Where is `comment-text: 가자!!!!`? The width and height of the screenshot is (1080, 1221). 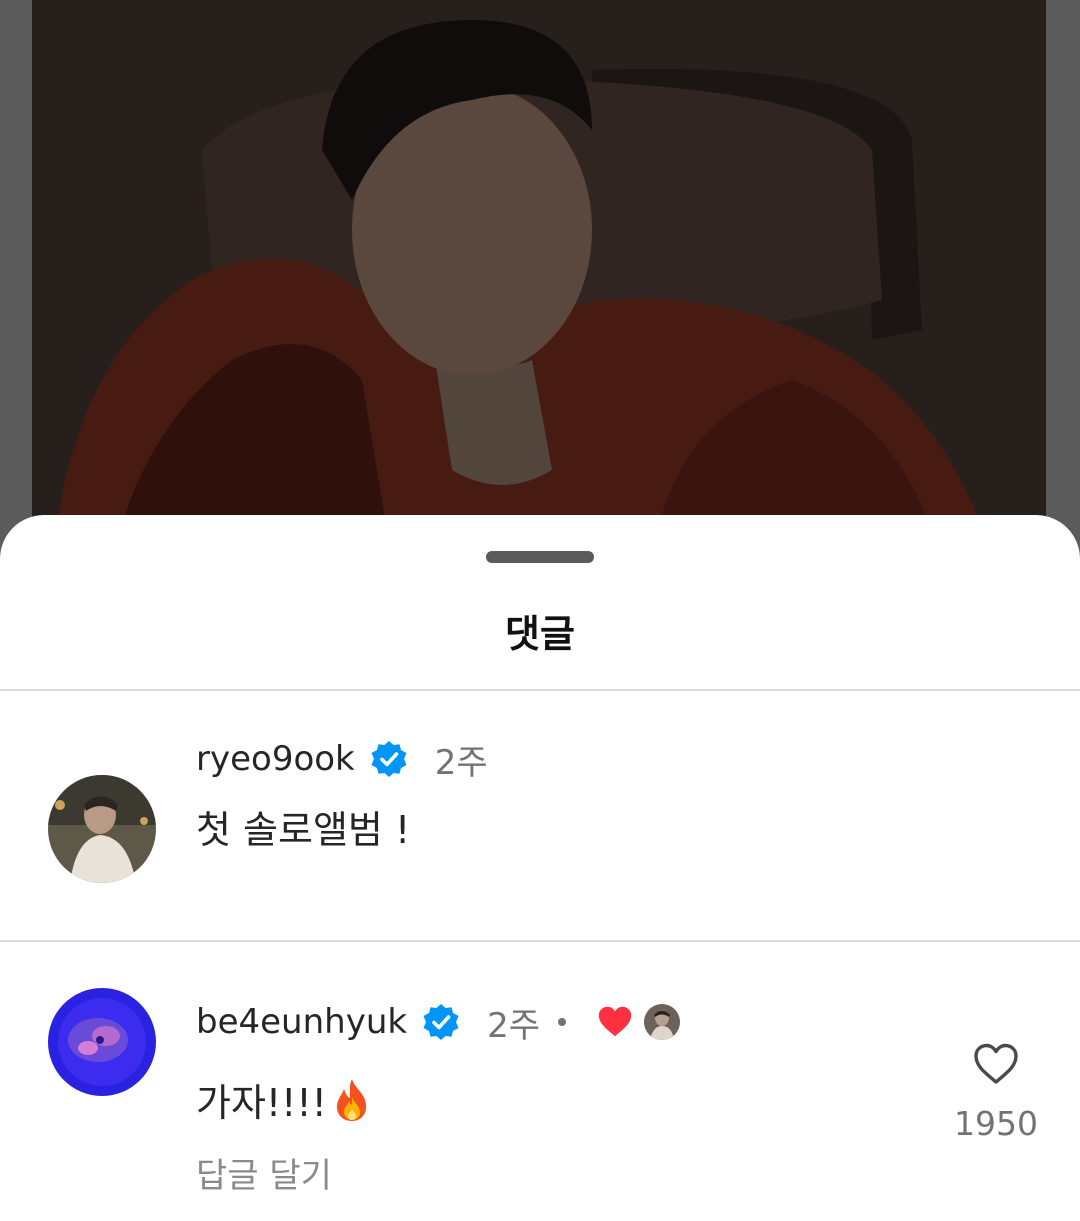 comment-text: 가자!!!! is located at coordinates (285, 1099).